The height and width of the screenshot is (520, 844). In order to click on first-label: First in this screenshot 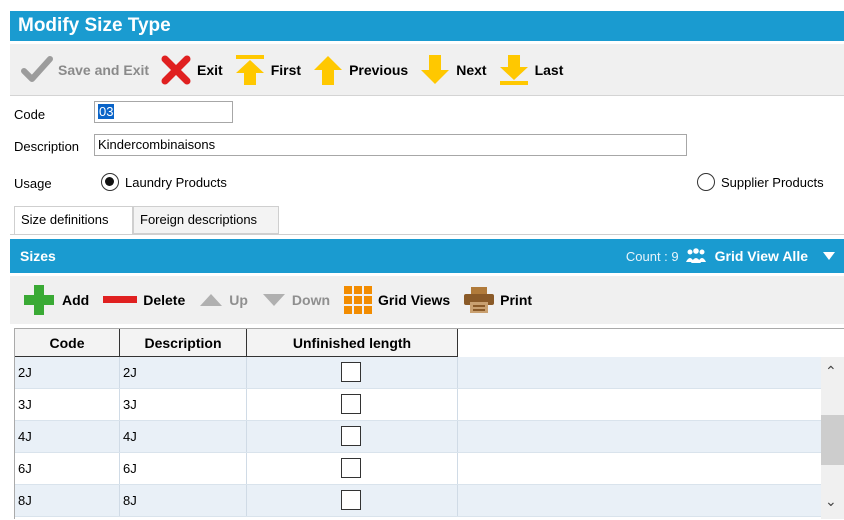, I will do `click(286, 69)`.